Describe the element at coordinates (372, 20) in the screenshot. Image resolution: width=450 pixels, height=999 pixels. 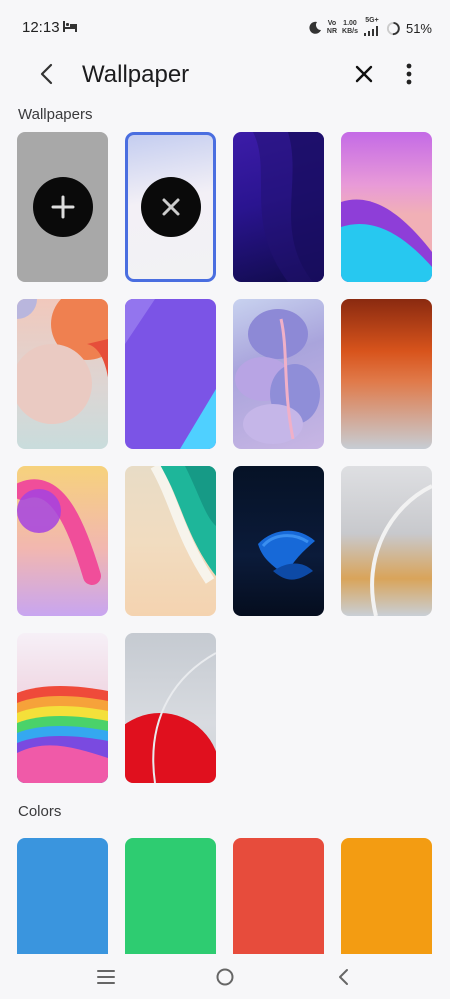
I see `network-type: 5G+` at that location.